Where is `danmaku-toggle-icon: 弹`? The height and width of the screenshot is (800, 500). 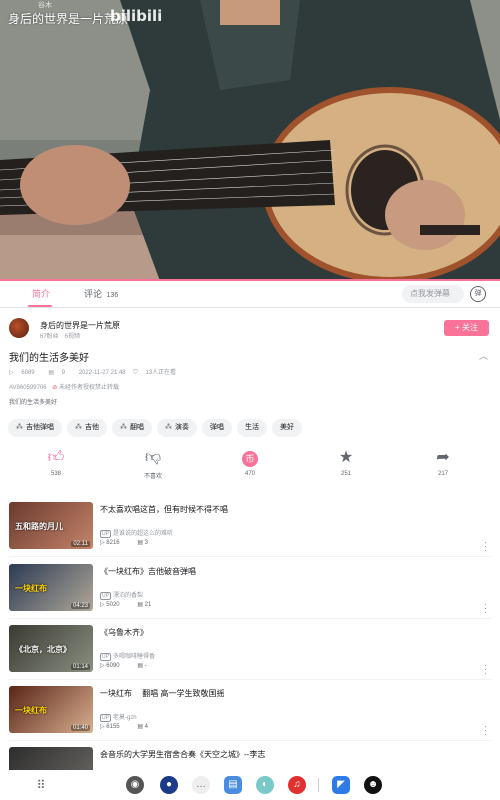
danmaku-toggle-icon: 弹 is located at coordinates (478, 294).